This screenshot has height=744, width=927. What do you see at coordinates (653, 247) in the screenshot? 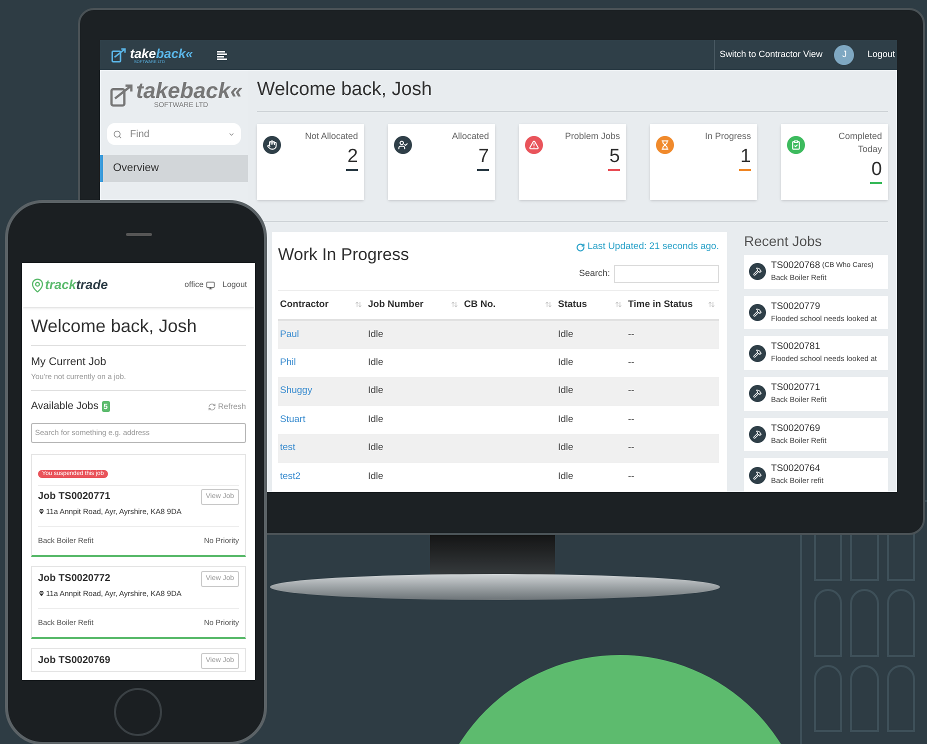
I see `last-updated-text: Last Updated: 21 seconds ago.` at bounding box center [653, 247].